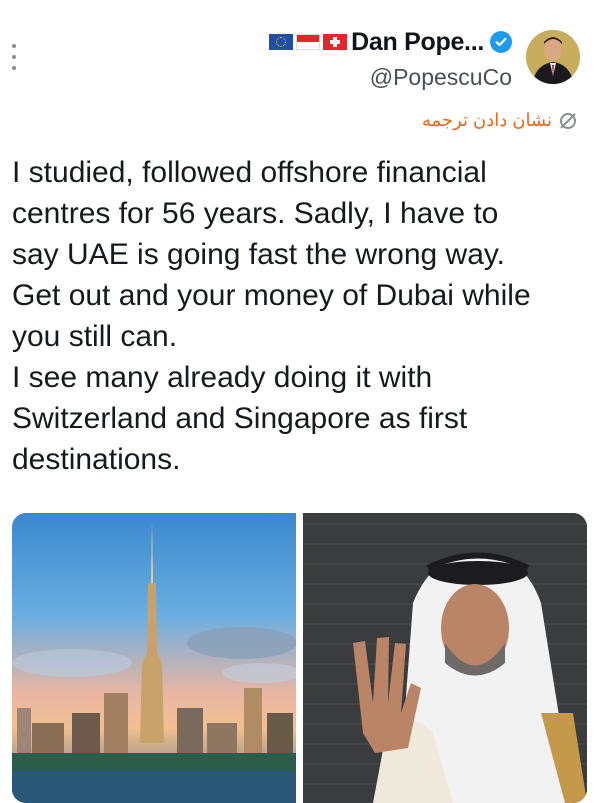 The image size is (600, 803). I want to click on more-options-icon, so click(15, 57).